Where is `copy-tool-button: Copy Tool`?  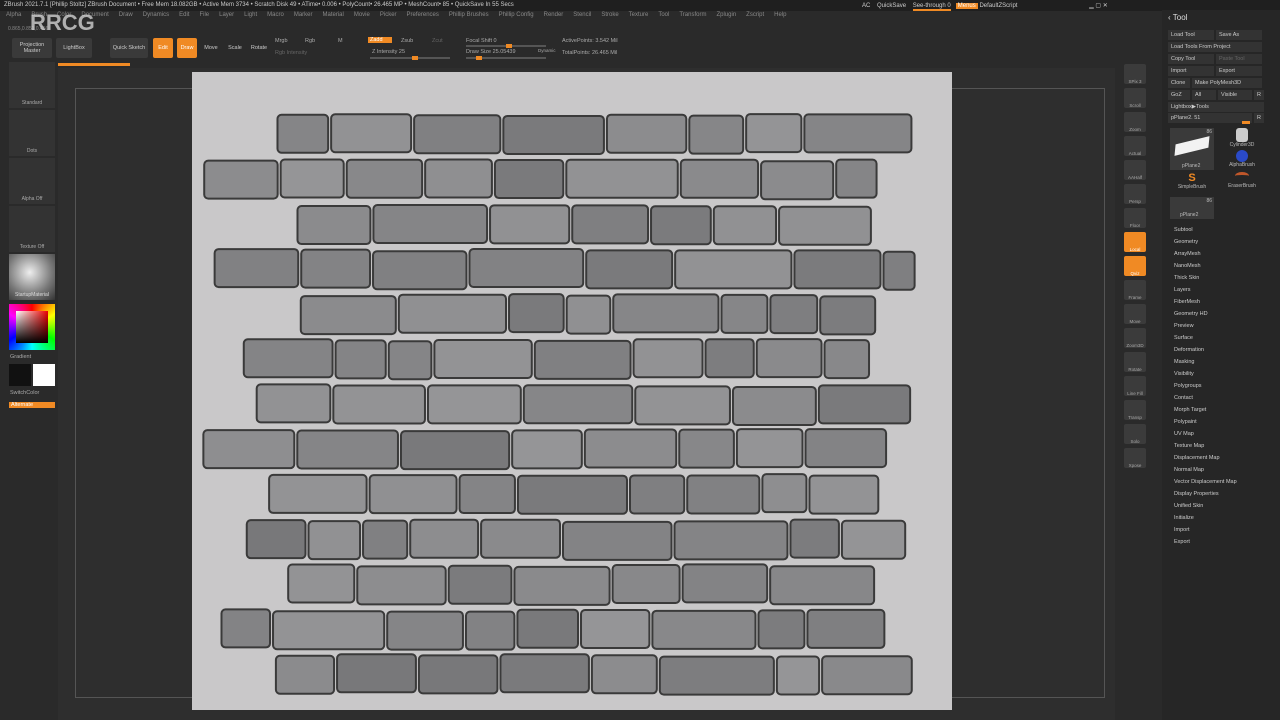 copy-tool-button: Copy Tool is located at coordinates (1191, 59).